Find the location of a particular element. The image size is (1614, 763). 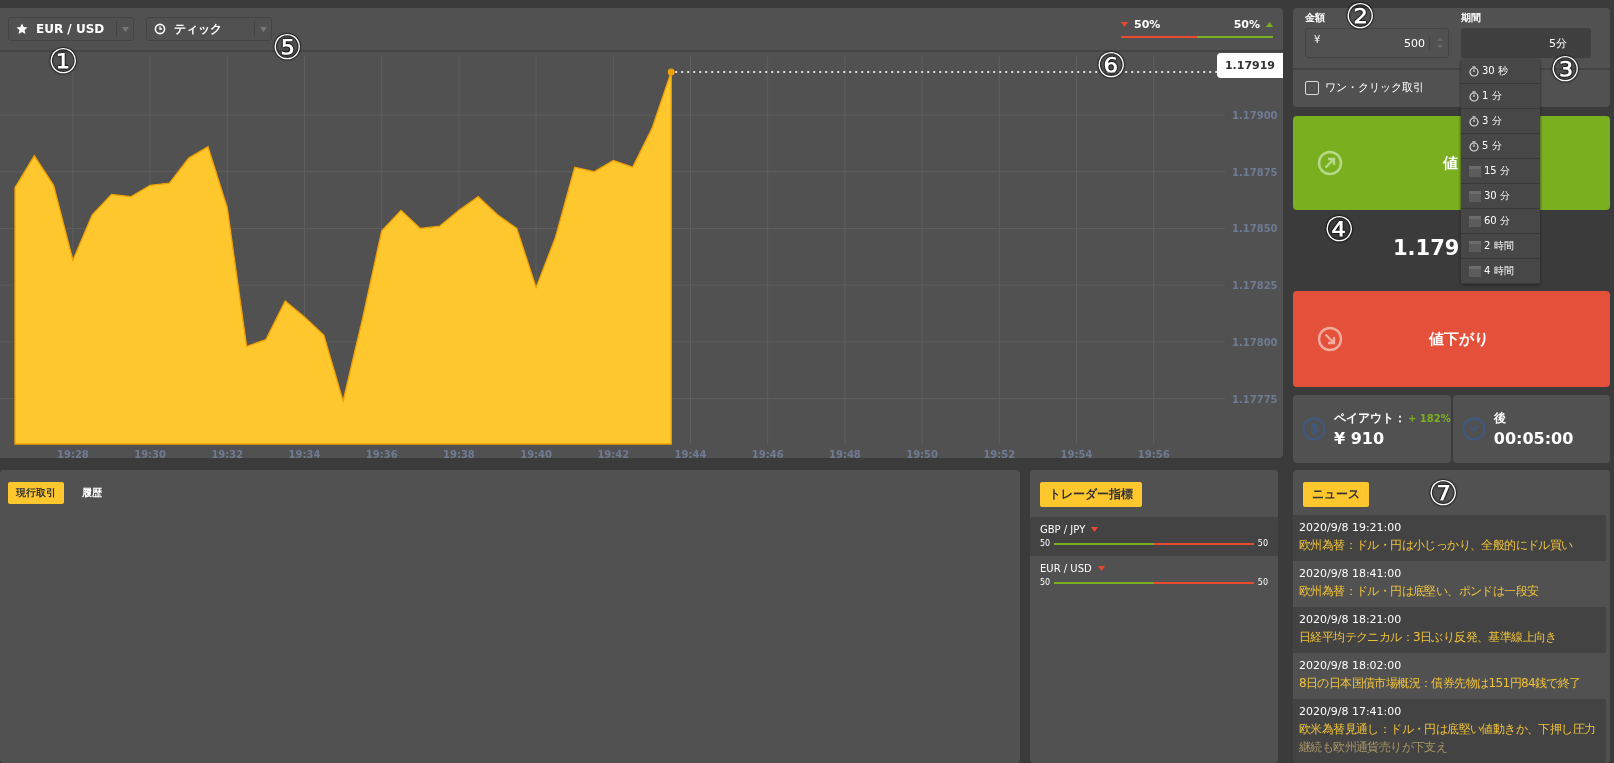

payout-rate: + 182% is located at coordinates (1429, 418).